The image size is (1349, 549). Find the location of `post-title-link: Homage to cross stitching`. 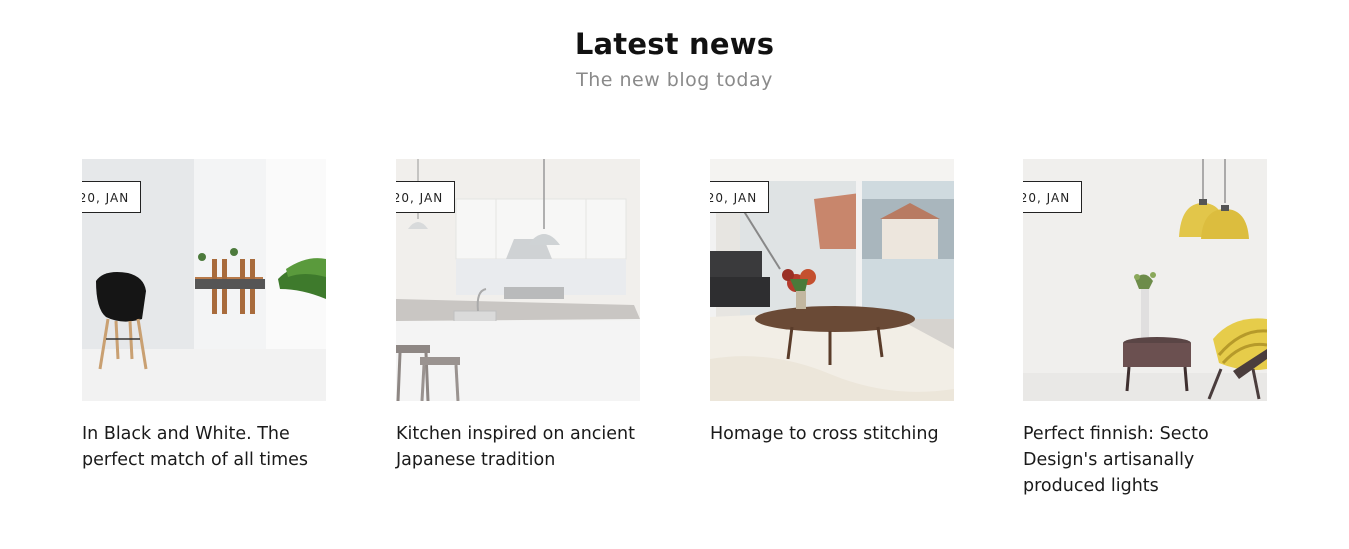

post-title-link: Homage to cross stitching is located at coordinates (830, 434).